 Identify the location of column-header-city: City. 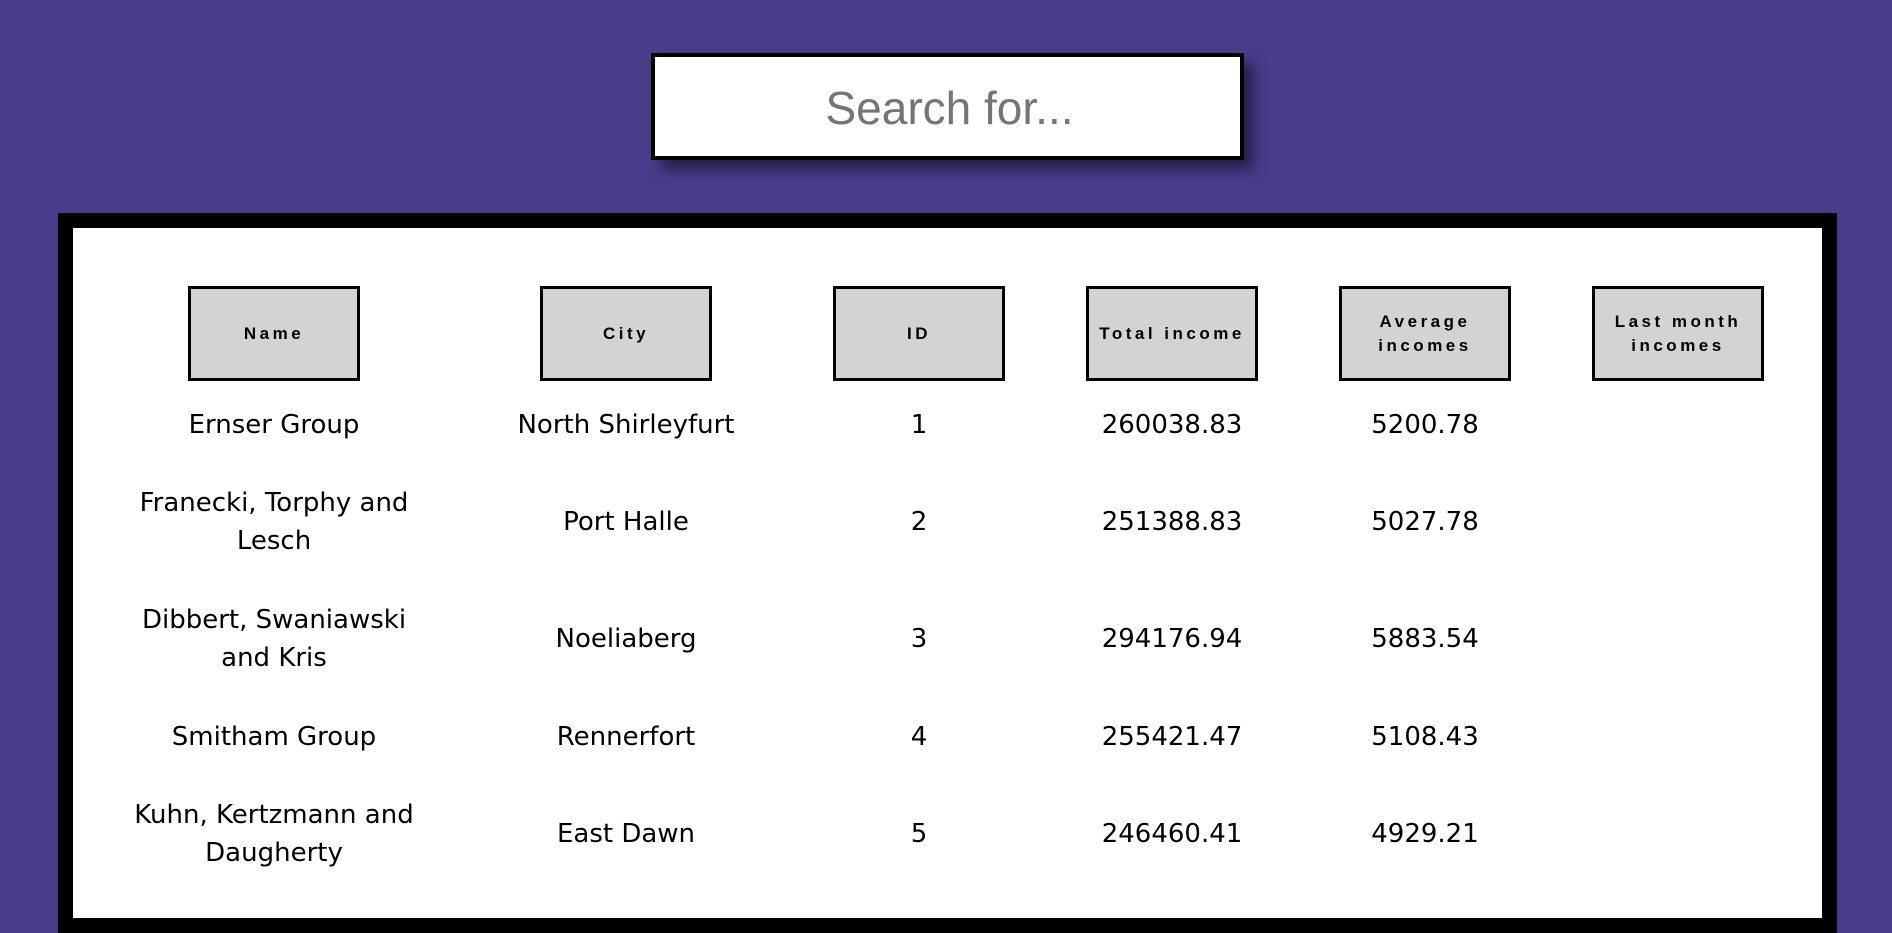
(626, 333).